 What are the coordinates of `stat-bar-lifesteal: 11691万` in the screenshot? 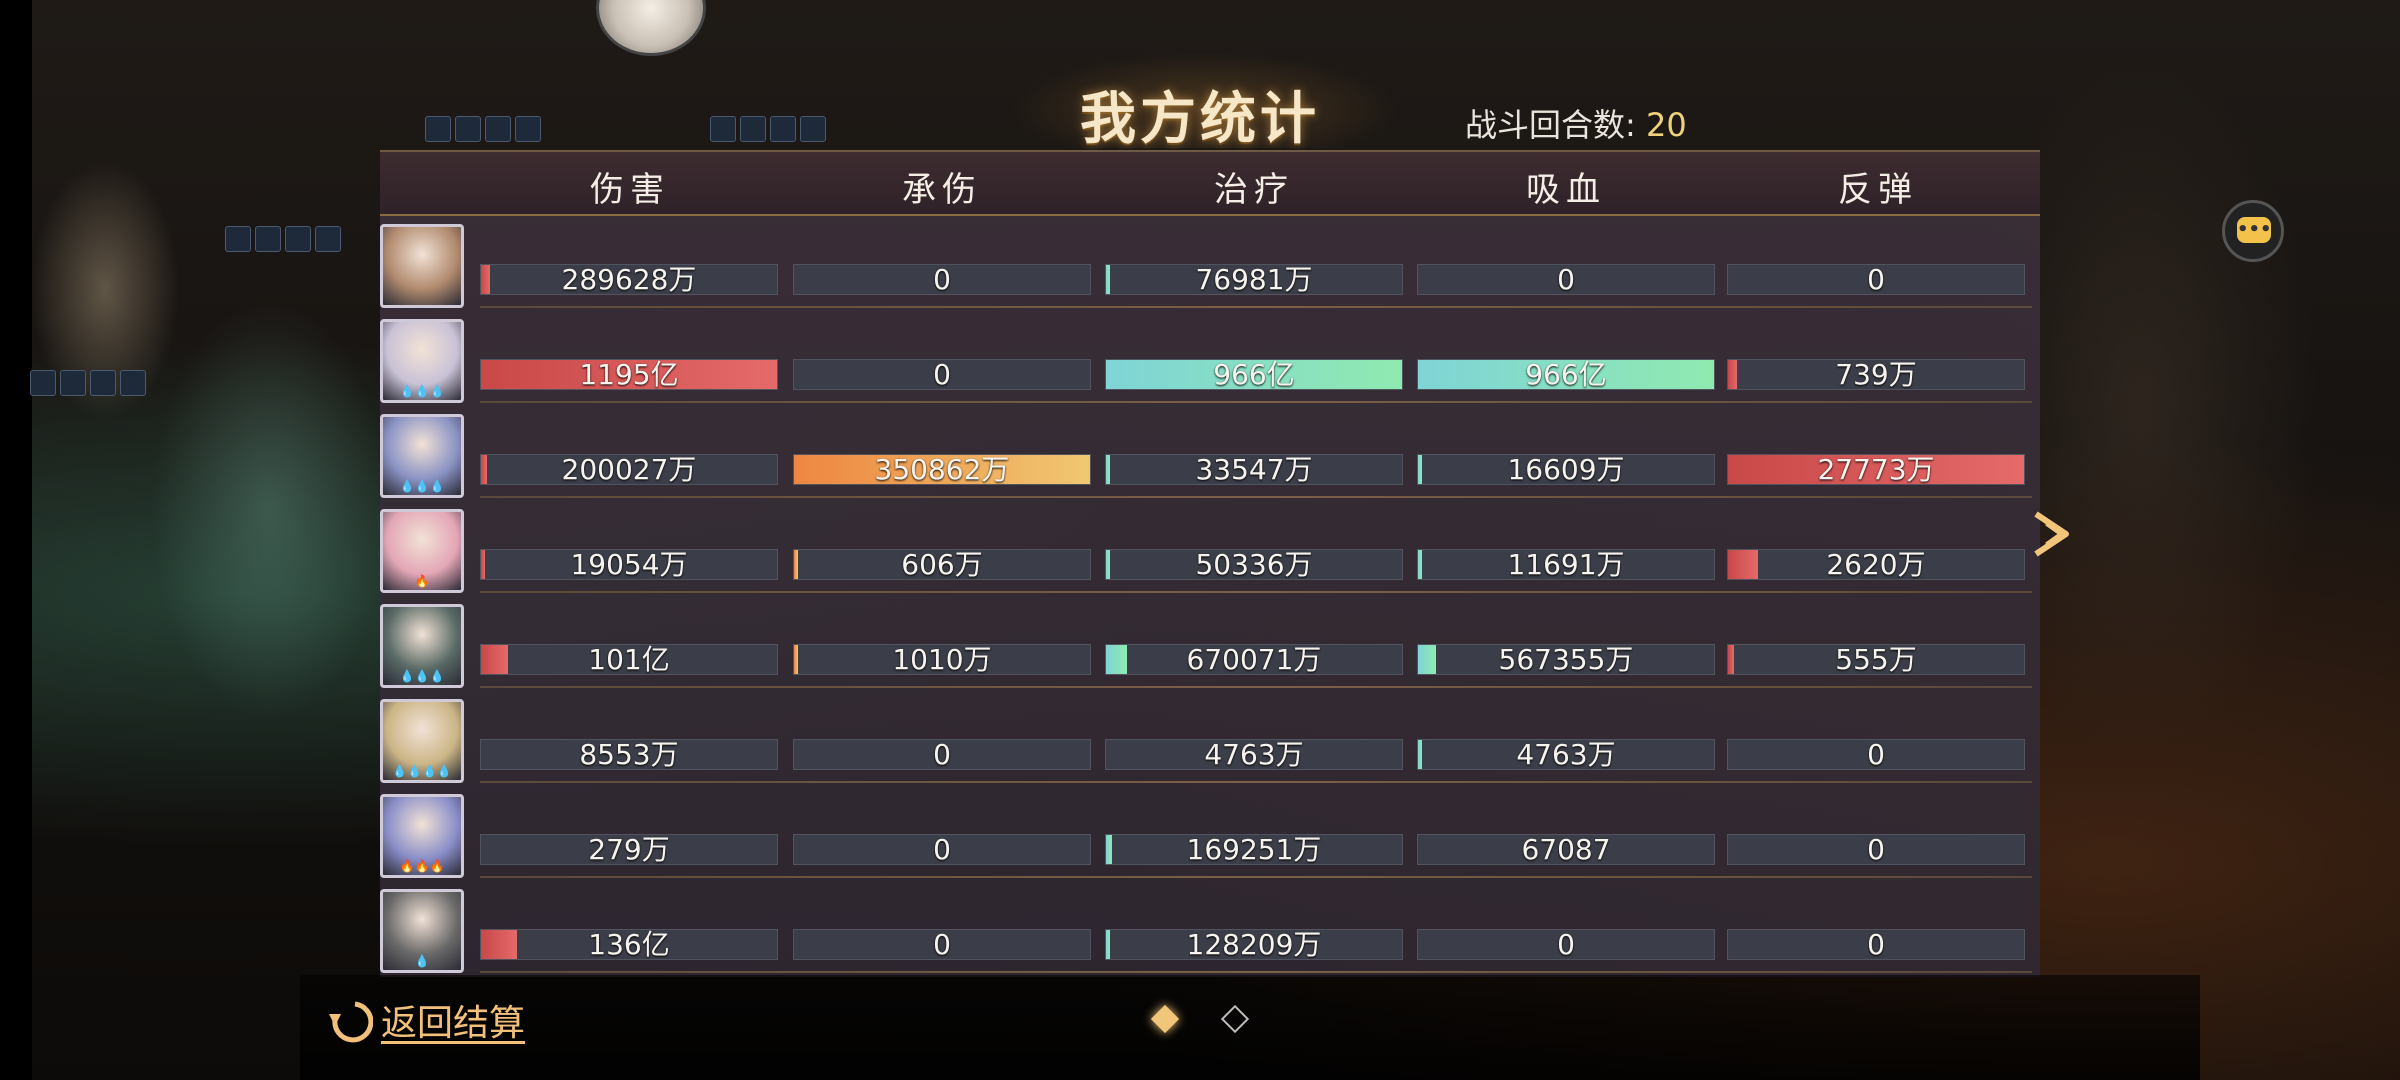 It's located at (1566, 564).